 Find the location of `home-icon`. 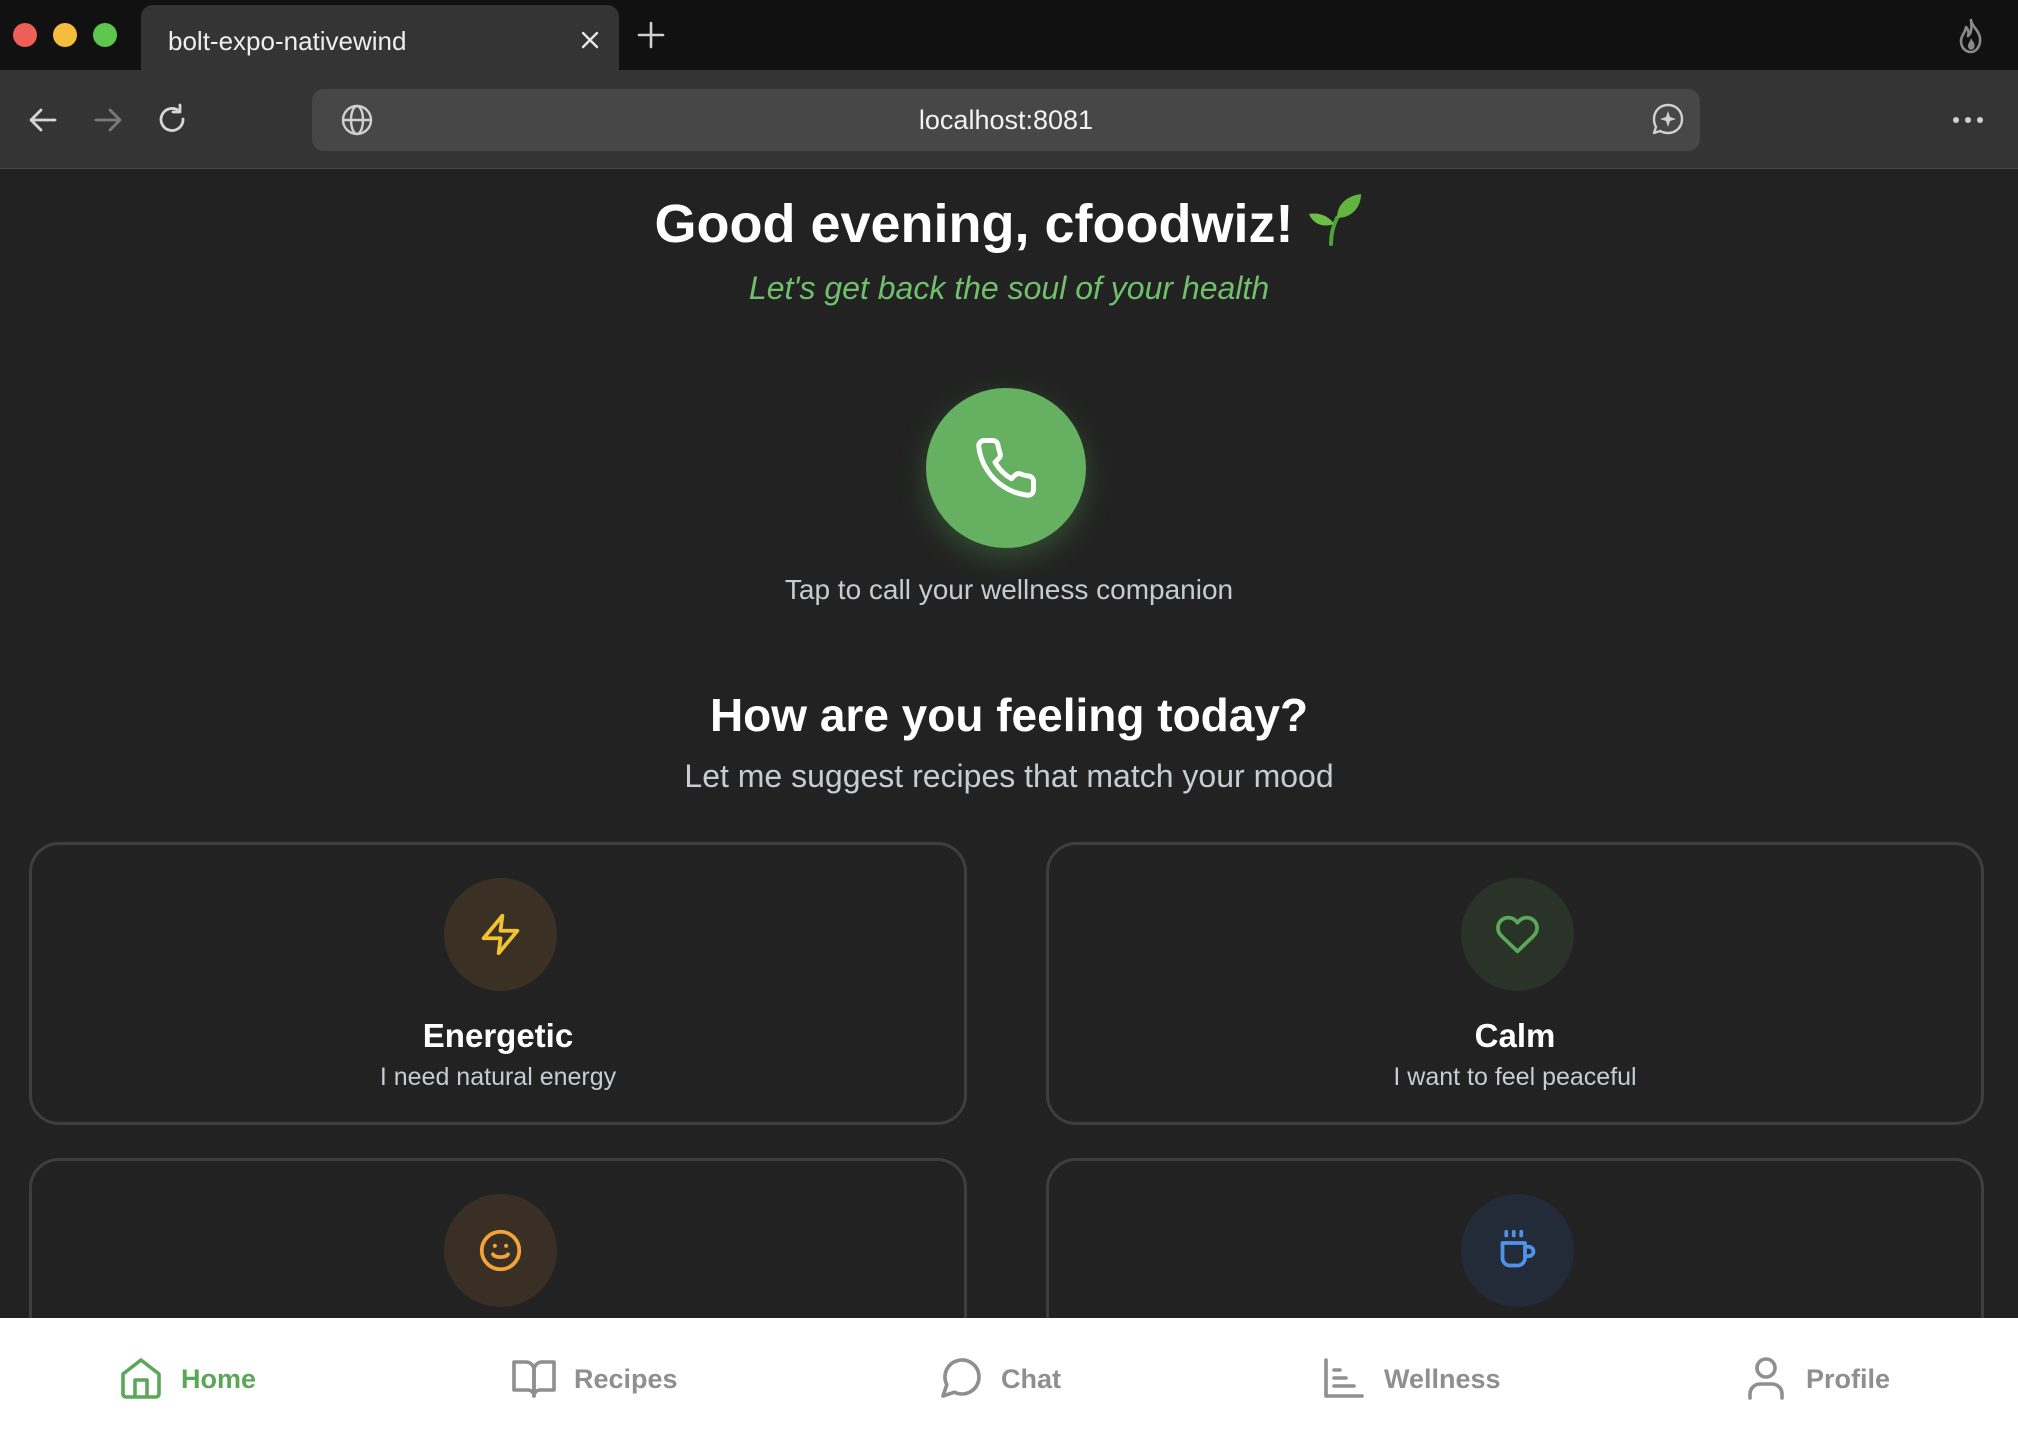

home-icon is located at coordinates (141, 1378).